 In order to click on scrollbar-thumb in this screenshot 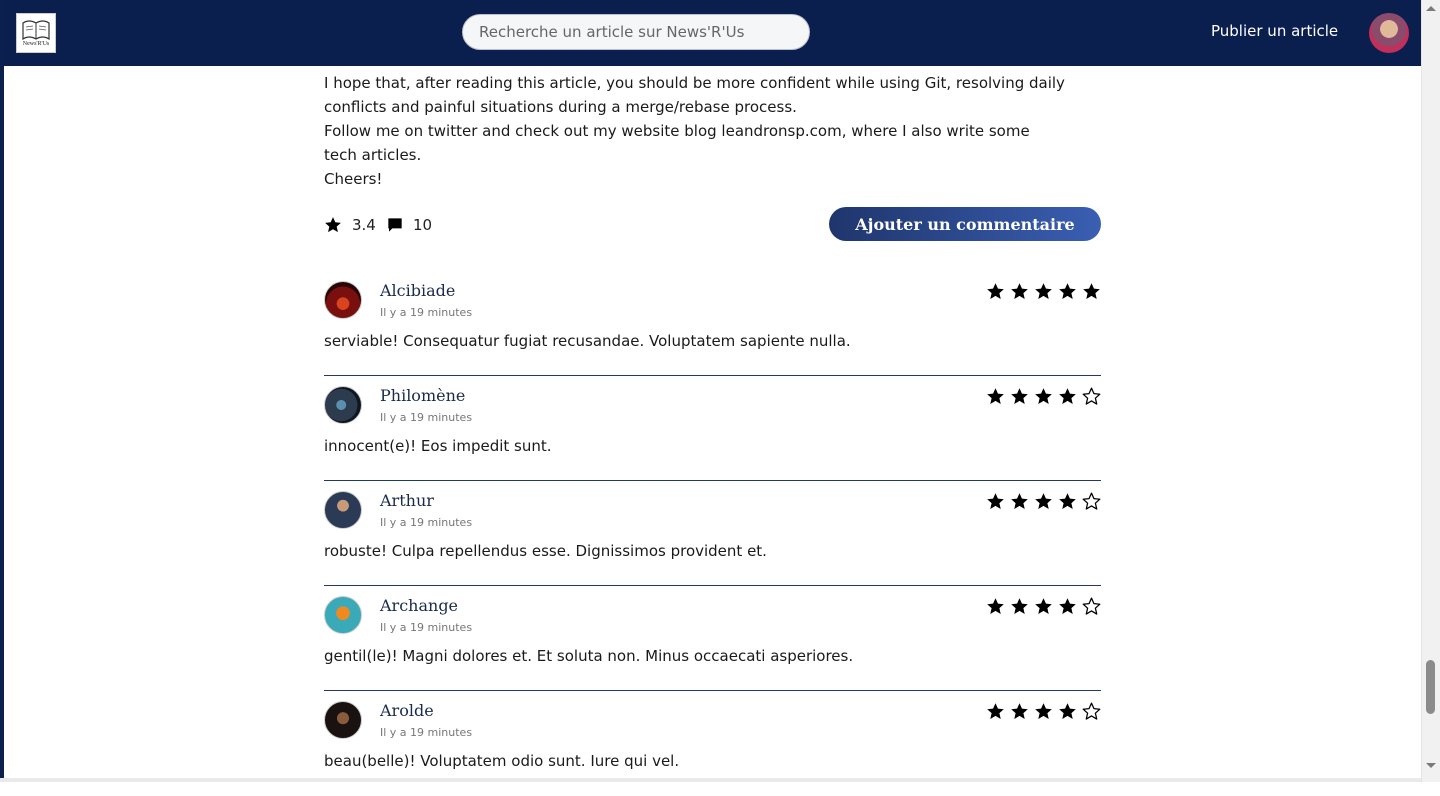, I will do `click(1430, 687)`.